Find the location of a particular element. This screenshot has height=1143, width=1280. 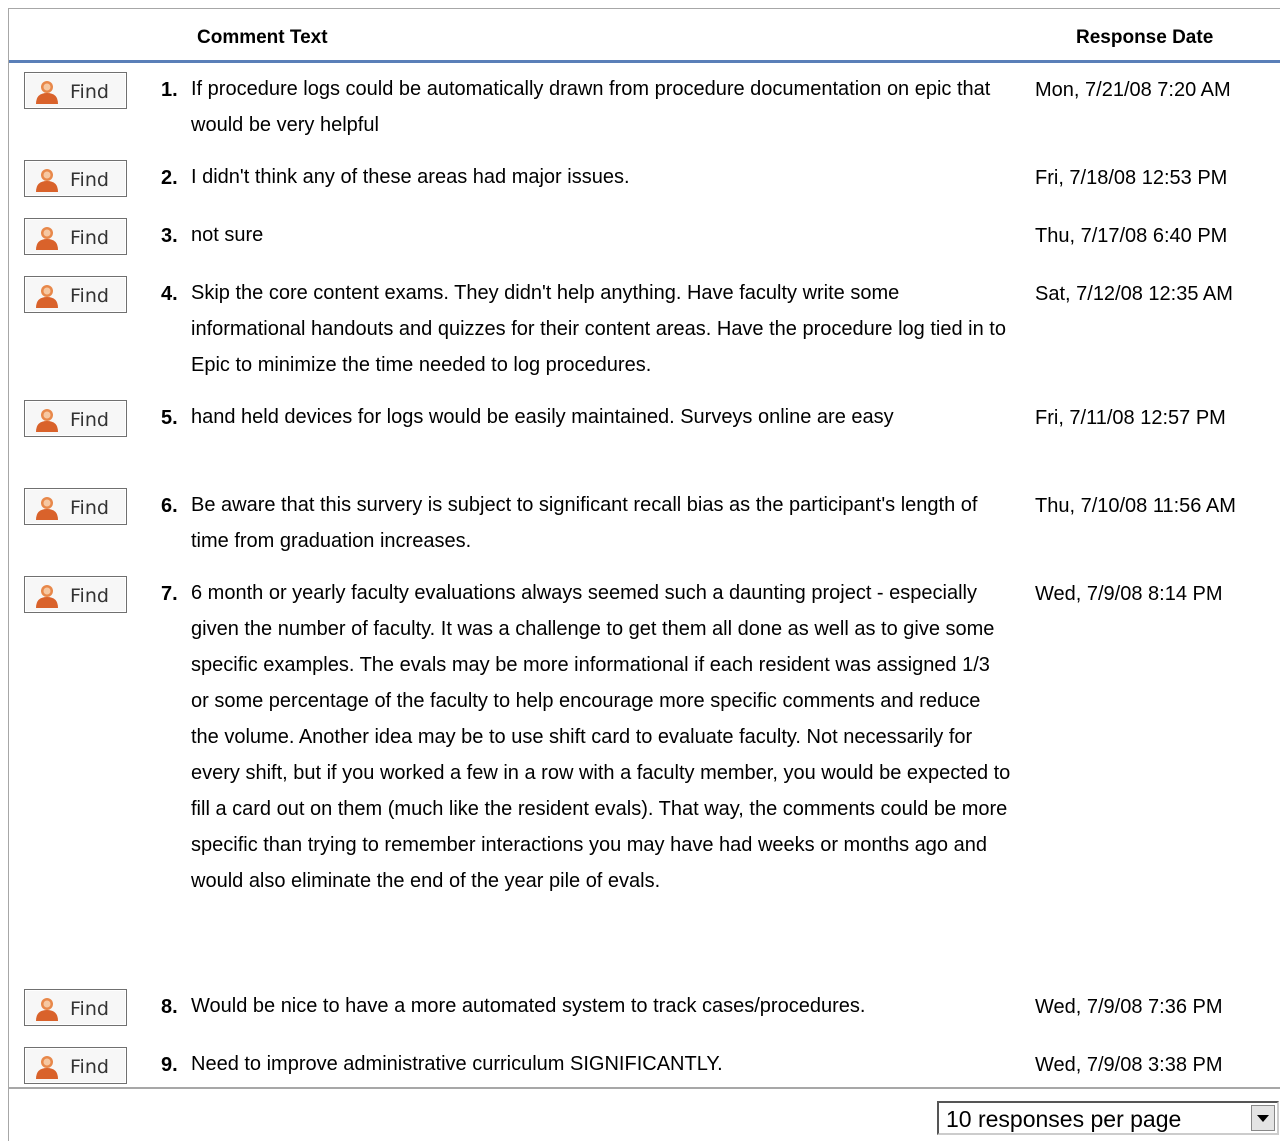

row-number: 1. is located at coordinates (169, 90).